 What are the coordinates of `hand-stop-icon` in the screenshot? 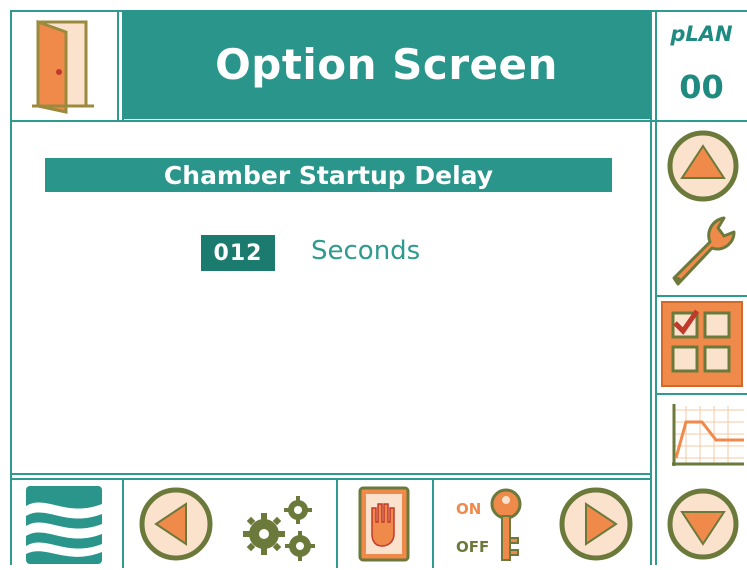 It's located at (384, 524).